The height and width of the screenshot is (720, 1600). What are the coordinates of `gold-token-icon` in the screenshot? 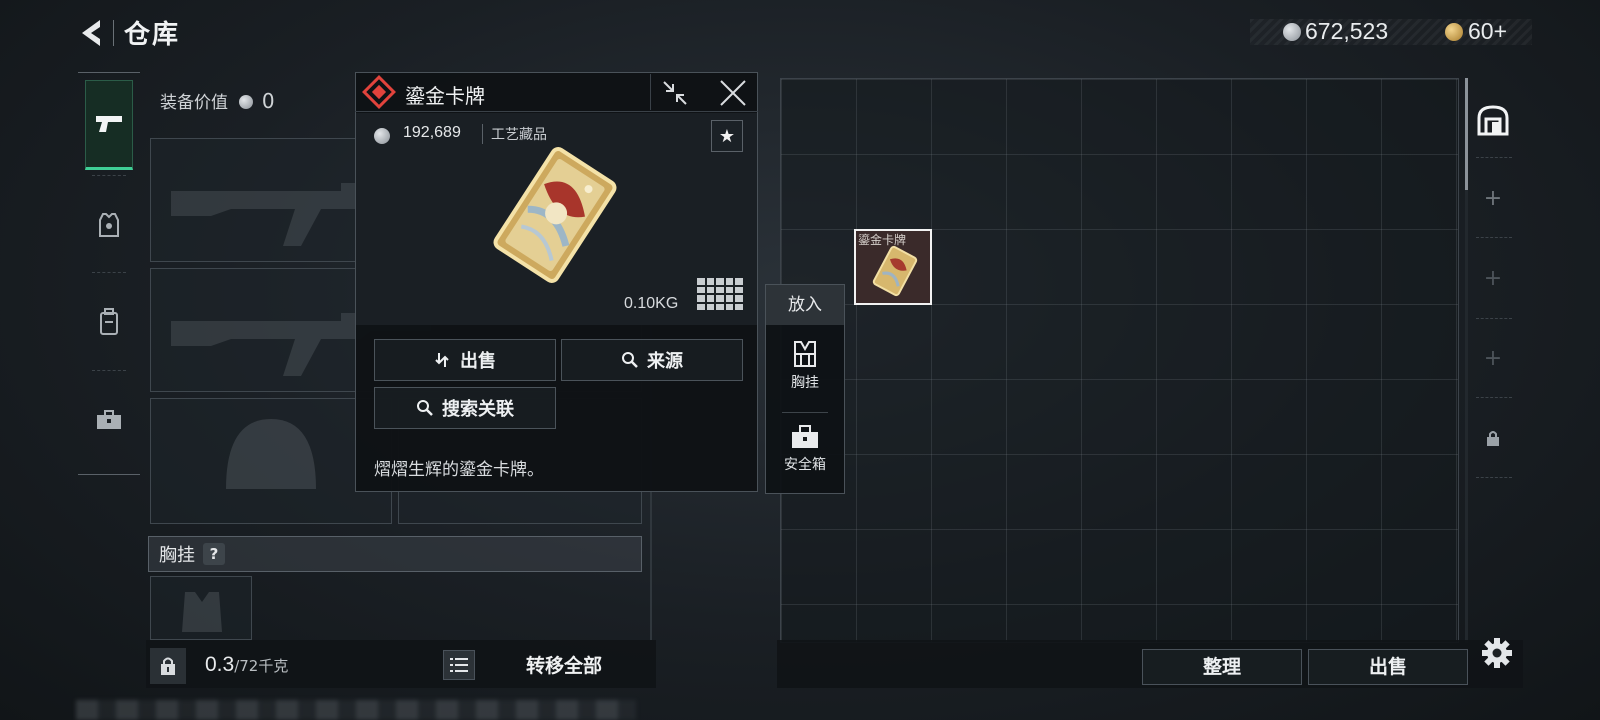 It's located at (1454, 32).